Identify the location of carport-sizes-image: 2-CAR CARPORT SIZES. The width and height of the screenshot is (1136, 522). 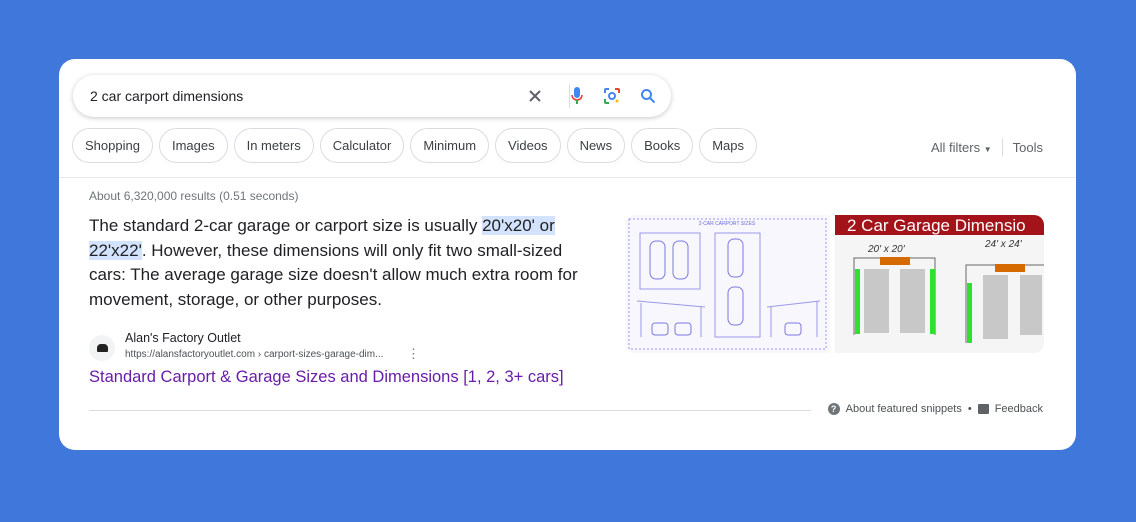
(727, 284).